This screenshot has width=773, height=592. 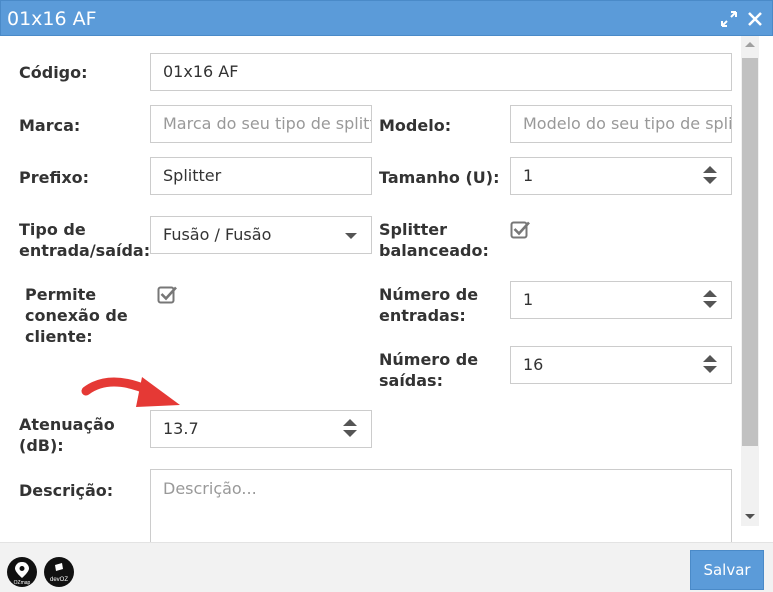 What do you see at coordinates (621, 124) in the screenshot?
I see `modelo-input: Modelo do seu tipo de splitter` at bounding box center [621, 124].